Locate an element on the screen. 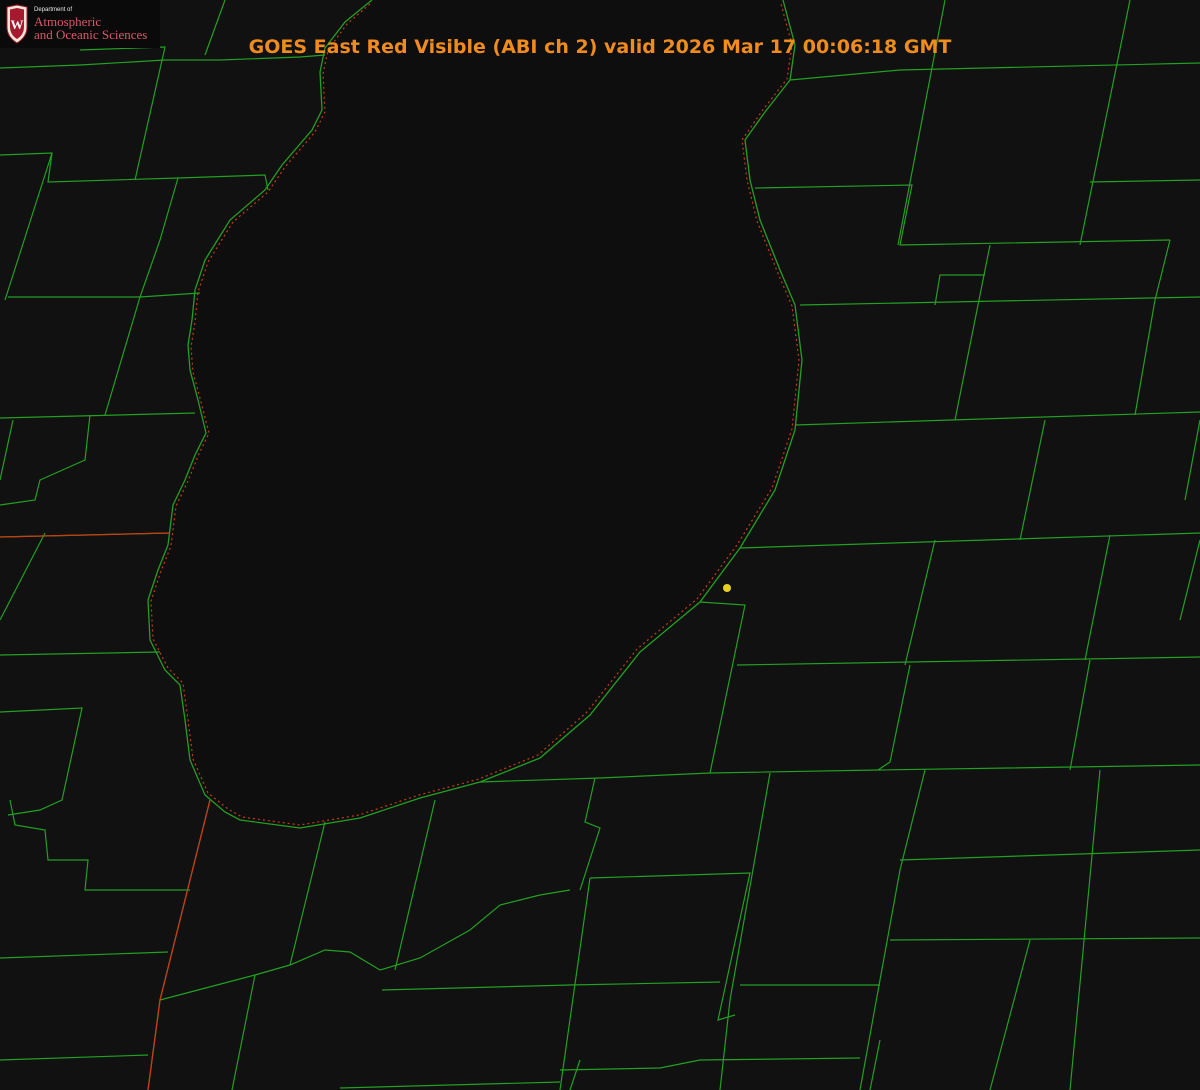 This screenshot has width=1200, height=1090. logo-letter: W is located at coordinates (17, 24).